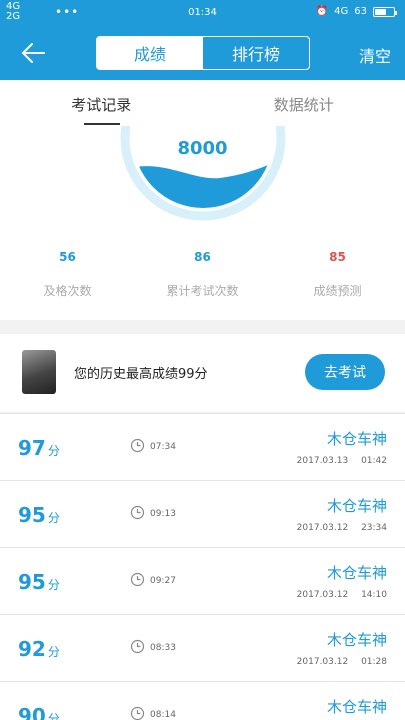  Describe the element at coordinates (202, 580) in the screenshot. I see `list-item: 95 分 09:27 木仓车神 2017.03.12 14:10` at that location.